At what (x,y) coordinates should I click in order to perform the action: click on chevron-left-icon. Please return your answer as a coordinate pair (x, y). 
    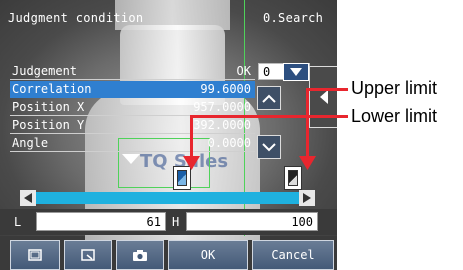
    Looking at the image, I should click on (323, 97).